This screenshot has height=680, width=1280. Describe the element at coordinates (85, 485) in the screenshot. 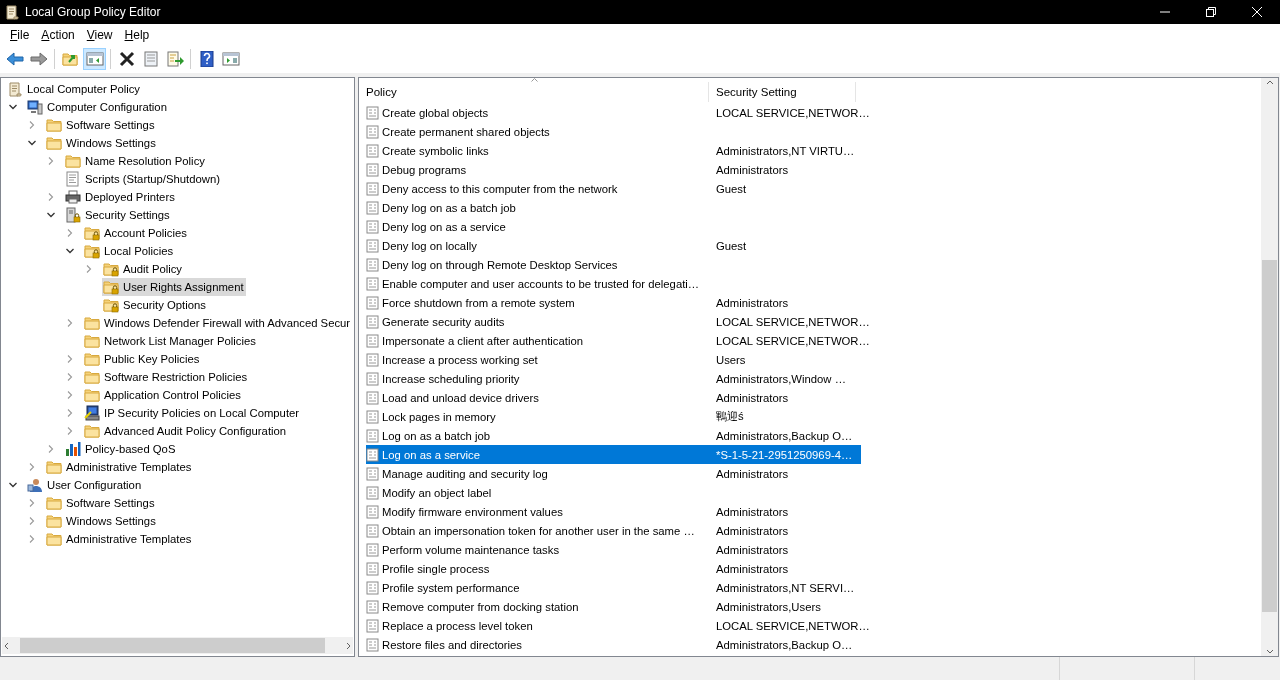

I see `tree-item: User Configuration` at that location.